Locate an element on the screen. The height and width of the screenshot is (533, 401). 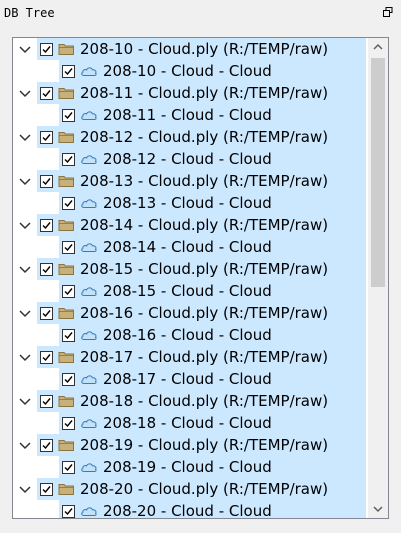
scrollbar-thumb is located at coordinates (378, 172).